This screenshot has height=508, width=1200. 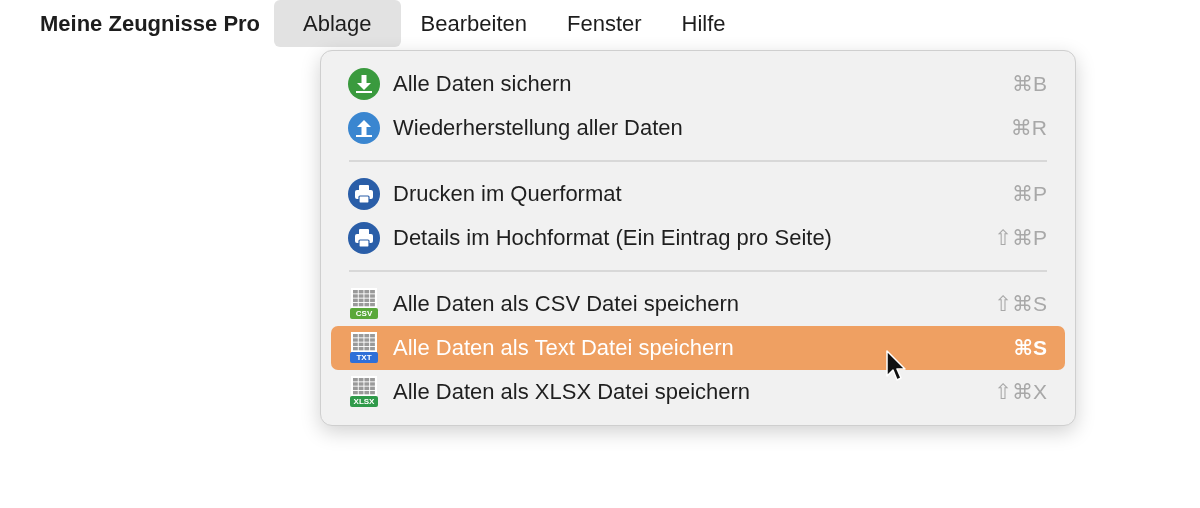 What do you see at coordinates (508, 194) in the screenshot?
I see `menu-item-label: Drucken im Querformat` at bounding box center [508, 194].